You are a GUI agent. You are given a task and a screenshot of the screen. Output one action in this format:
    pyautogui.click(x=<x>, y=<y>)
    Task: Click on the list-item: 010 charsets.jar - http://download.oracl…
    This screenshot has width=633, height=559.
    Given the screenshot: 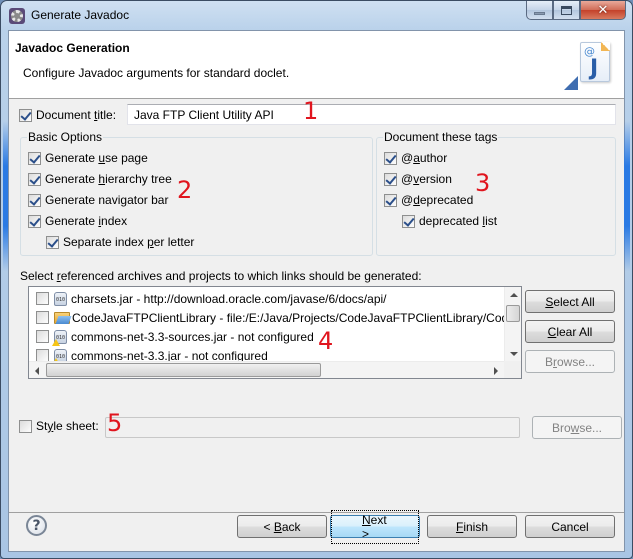 What is the action you would take?
    pyautogui.click(x=211, y=298)
    